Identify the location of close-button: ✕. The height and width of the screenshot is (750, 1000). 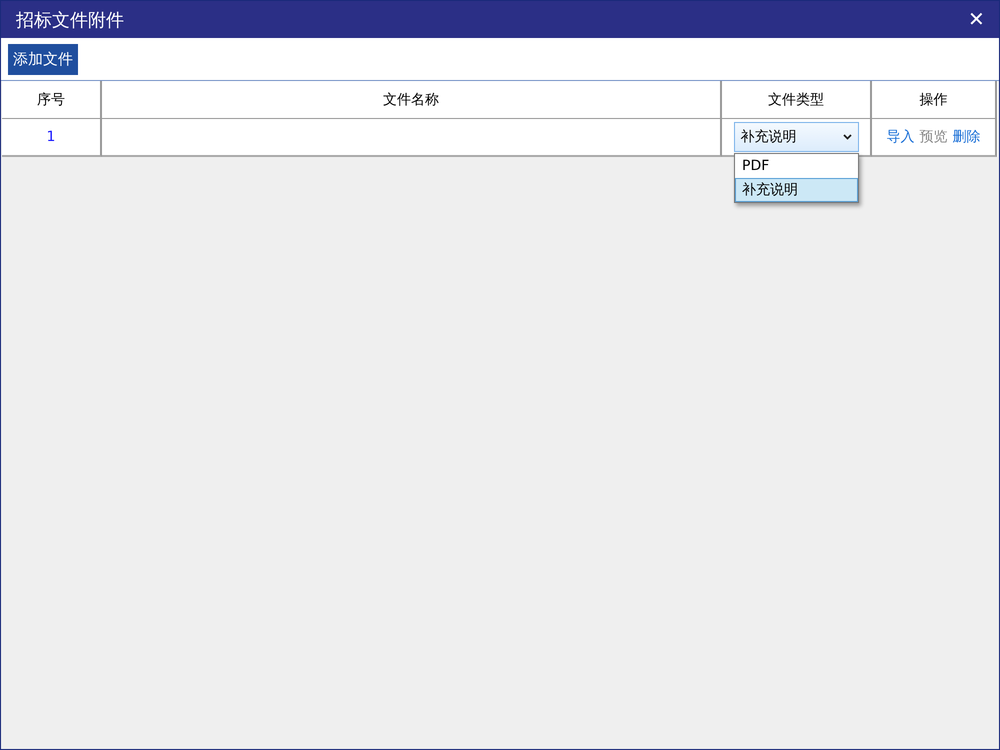
(976, 19).